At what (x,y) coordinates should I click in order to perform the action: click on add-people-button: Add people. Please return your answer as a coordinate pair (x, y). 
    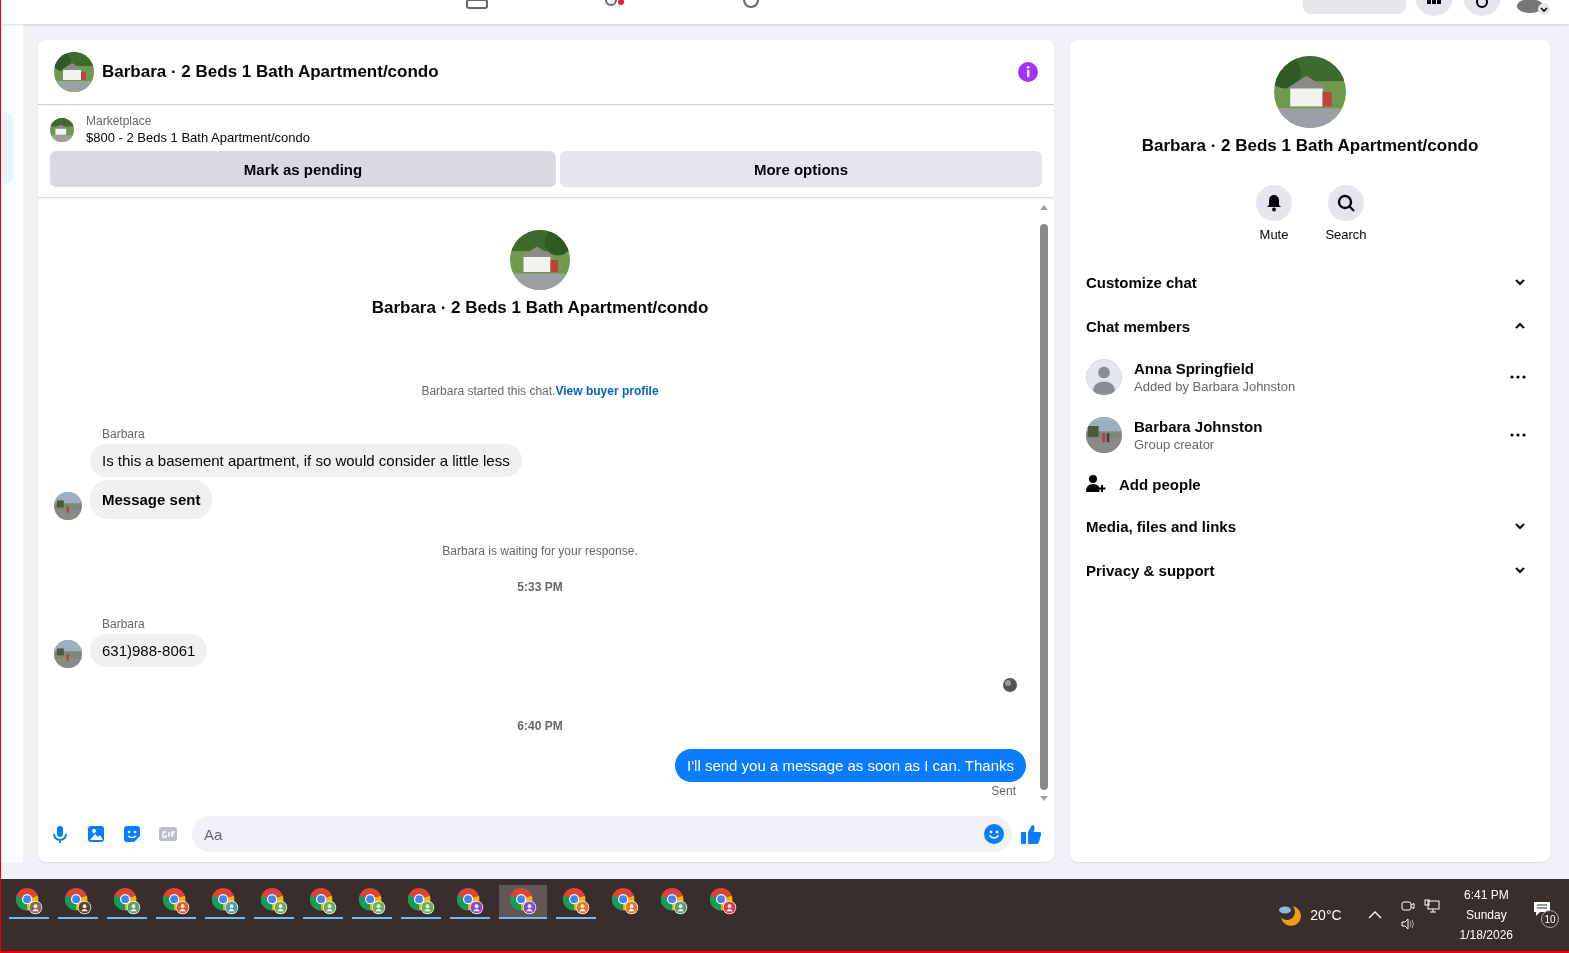
    Looking at the image, I should click on (1310, 484).